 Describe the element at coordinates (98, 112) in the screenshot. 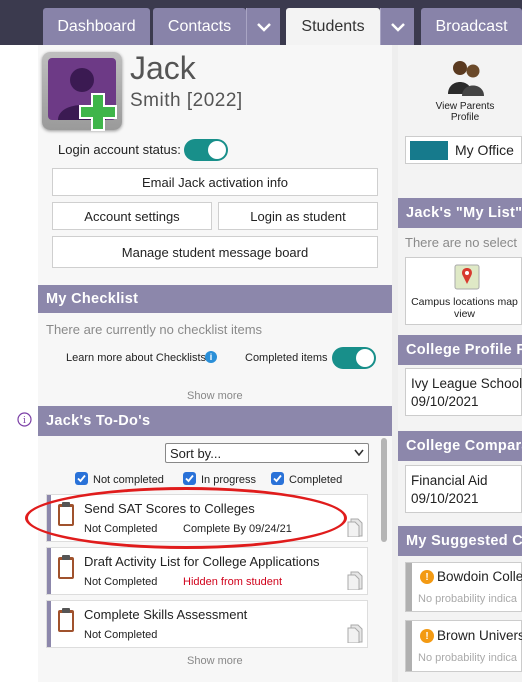

I see `add-photo-icon` at that location.